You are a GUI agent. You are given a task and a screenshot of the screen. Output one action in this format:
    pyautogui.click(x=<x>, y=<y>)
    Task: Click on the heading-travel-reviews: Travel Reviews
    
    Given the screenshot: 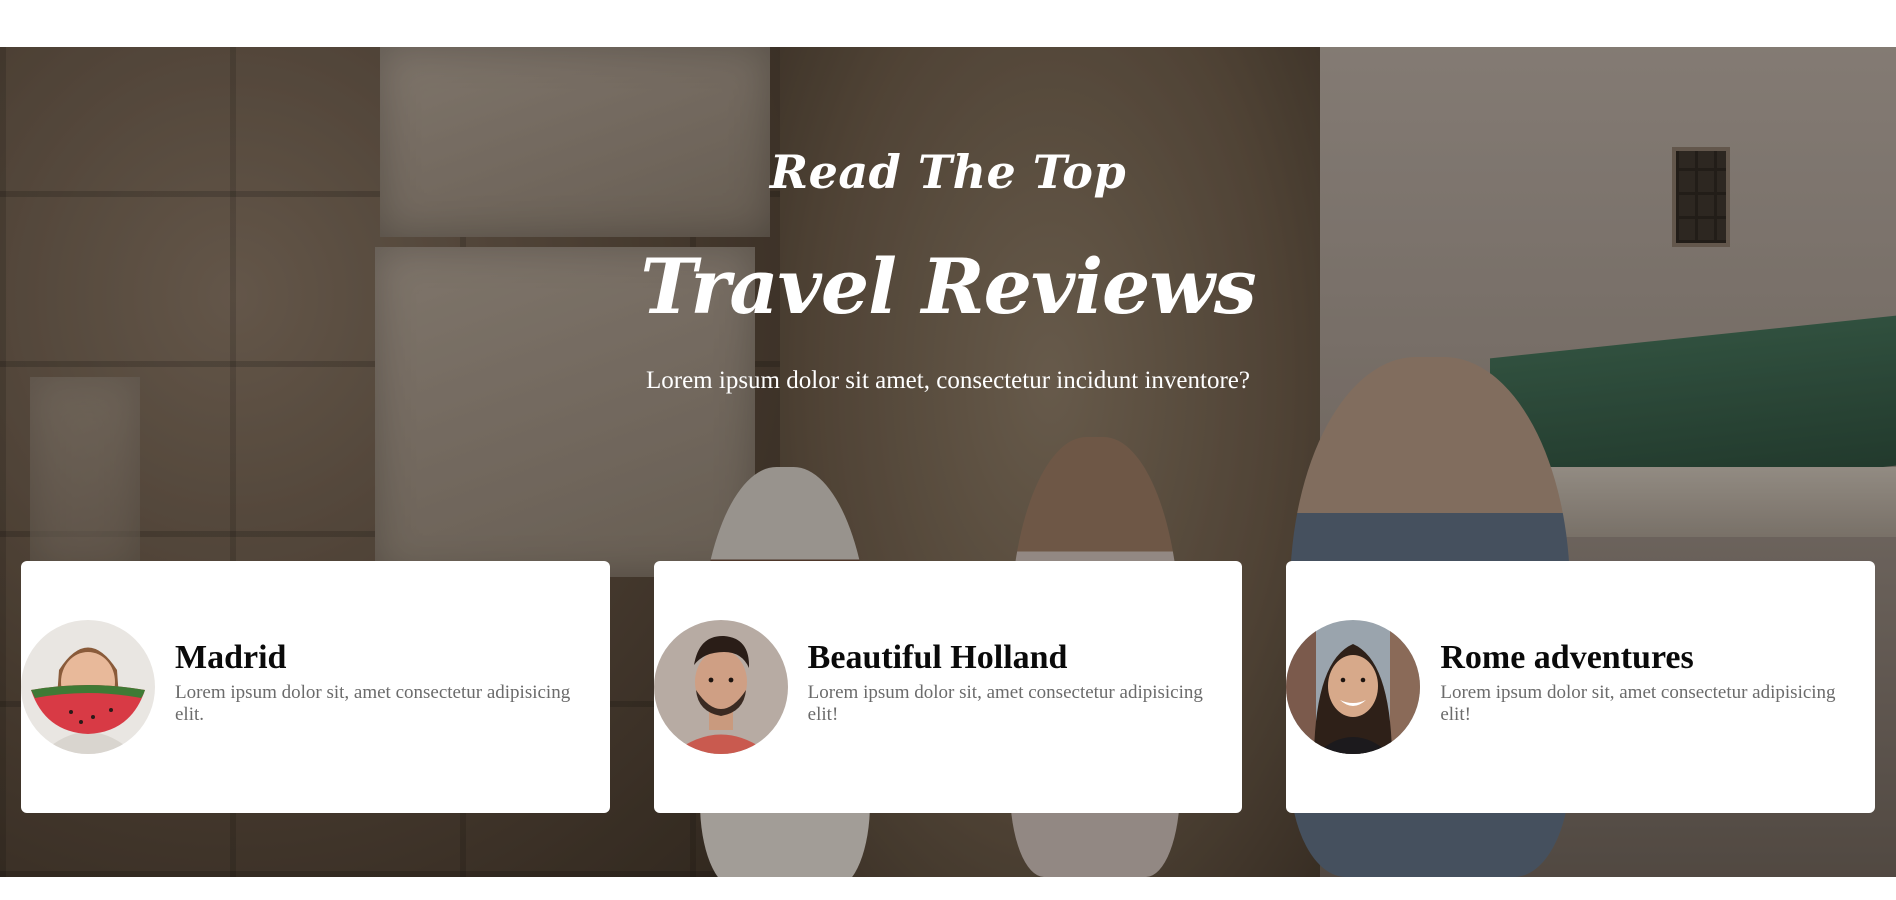 What is the action you would take?
    pyautogui.click(x=948, y=286)
    